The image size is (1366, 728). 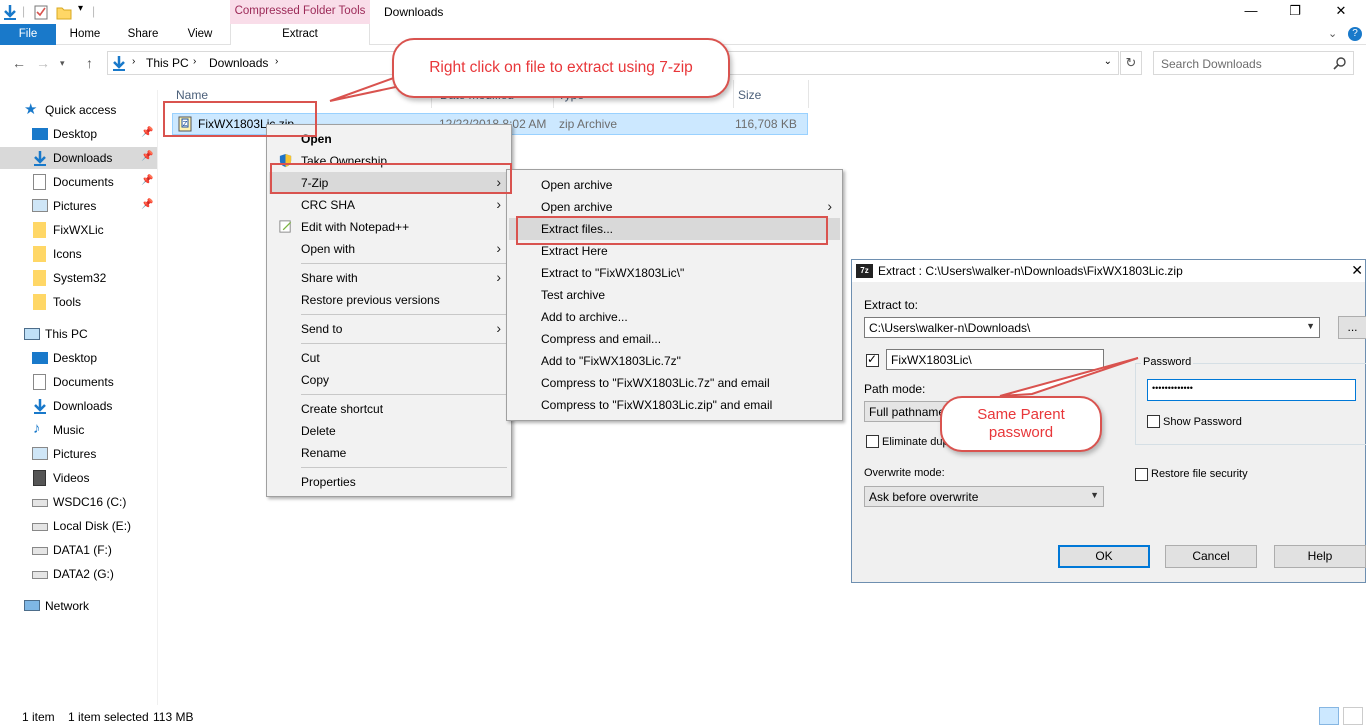 I want to click on ok-button: OK, so click(x=1104, y=556).